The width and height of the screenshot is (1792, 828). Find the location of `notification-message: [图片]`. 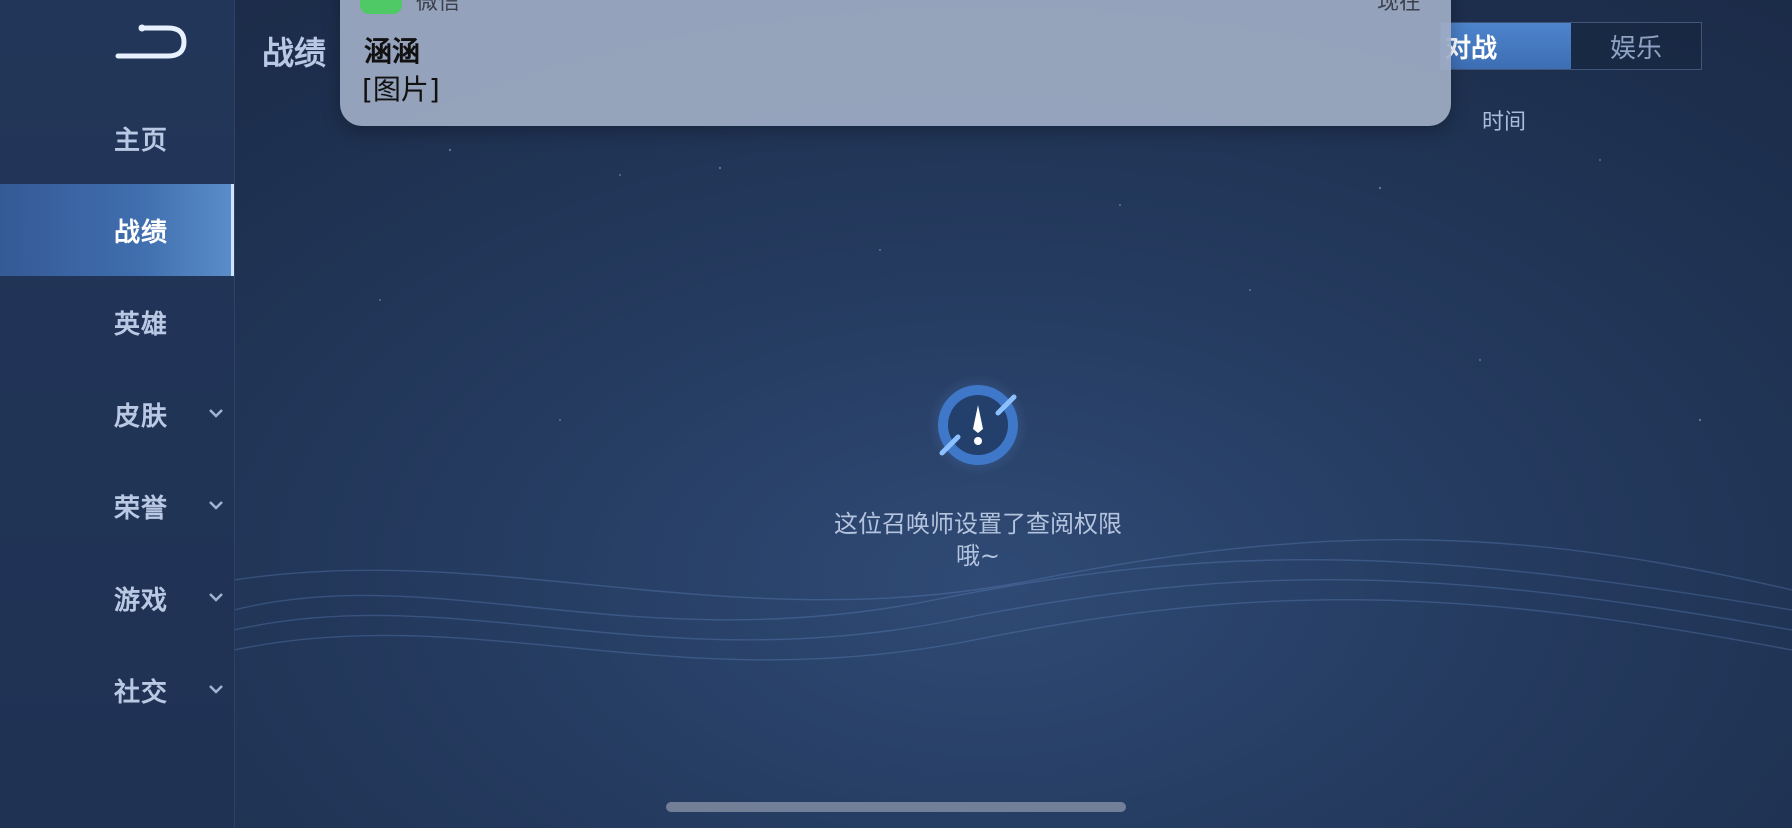

notification-message: [图片] is located at coordinates (401, 89).